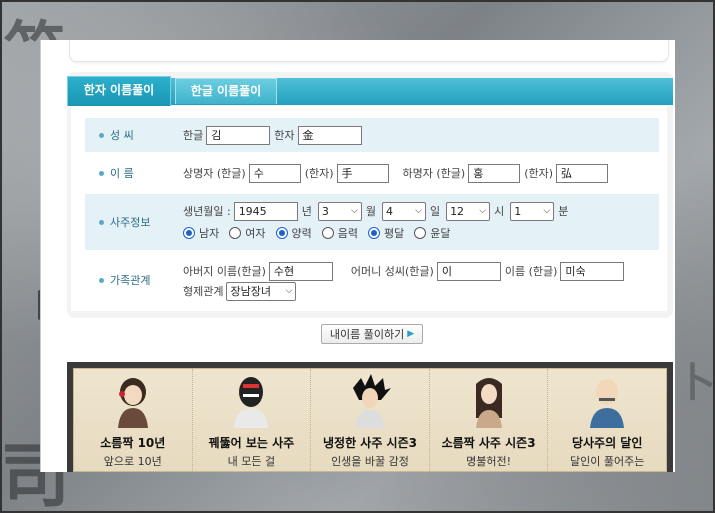 Image resolution: width=715 pixels, height=513 pixels. Describe the element at coordinates (607, 461) in the screenshot. I see `card-subtitle: 달인이 풀어주는` at that location.